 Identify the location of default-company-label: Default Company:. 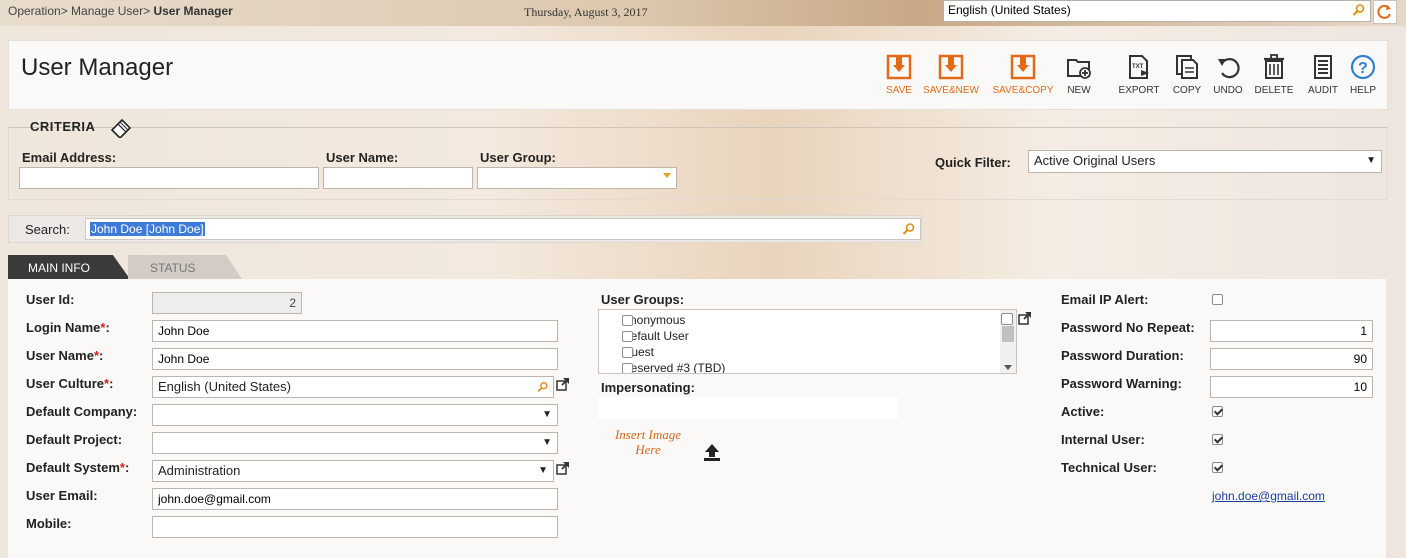
(82, 411).